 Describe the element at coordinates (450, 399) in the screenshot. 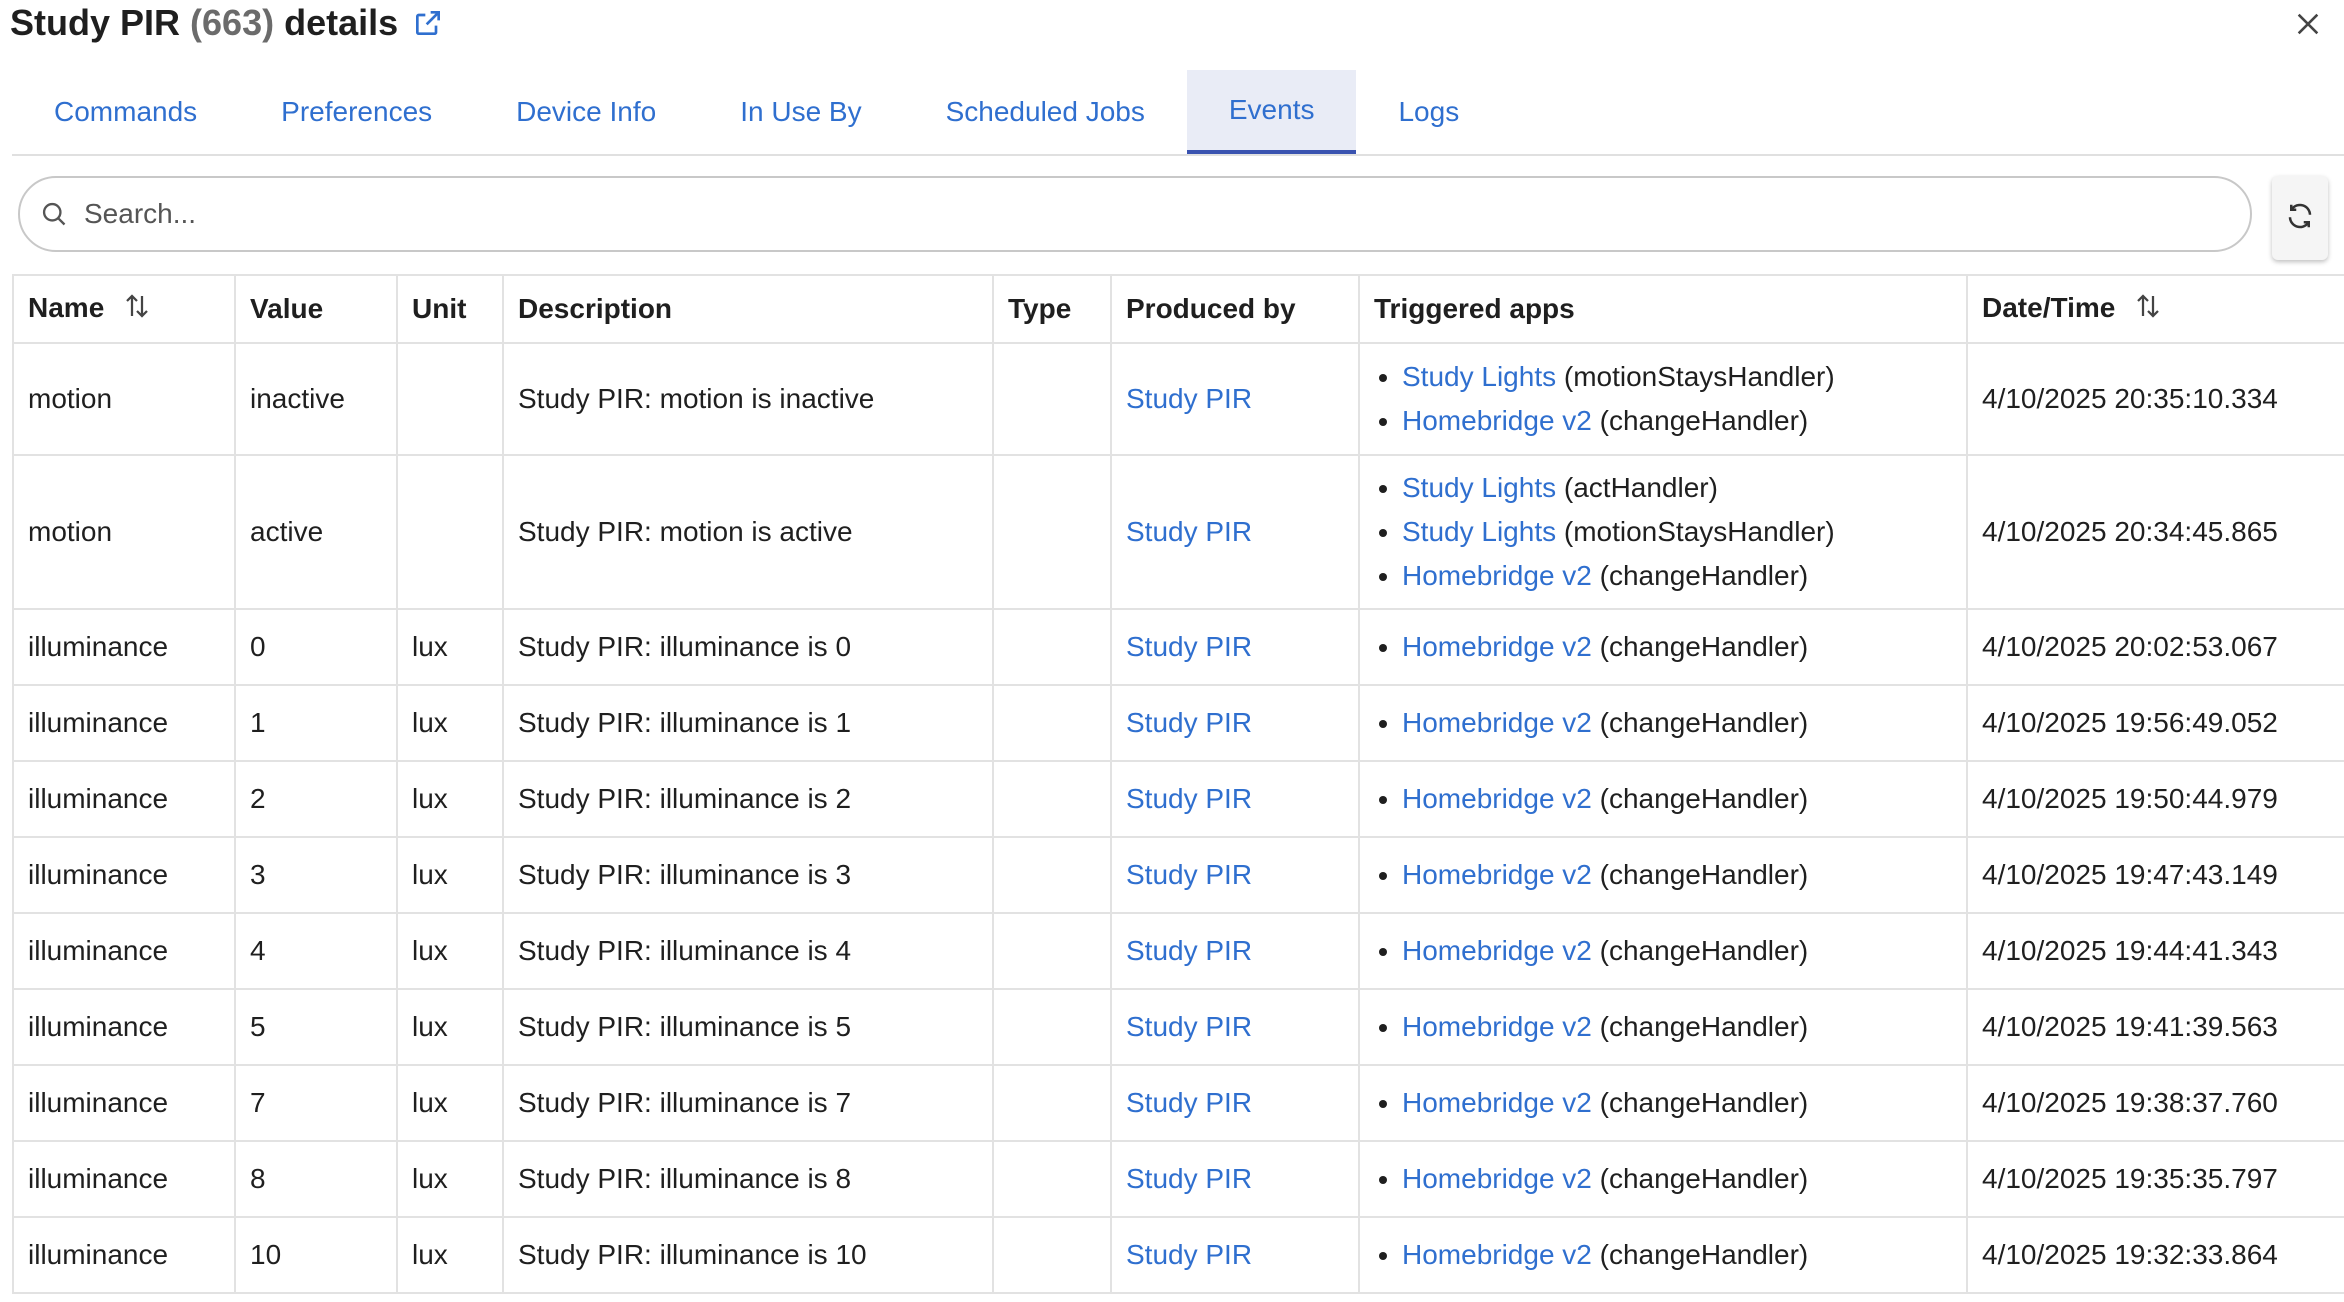

I see `event-unit` at that location.